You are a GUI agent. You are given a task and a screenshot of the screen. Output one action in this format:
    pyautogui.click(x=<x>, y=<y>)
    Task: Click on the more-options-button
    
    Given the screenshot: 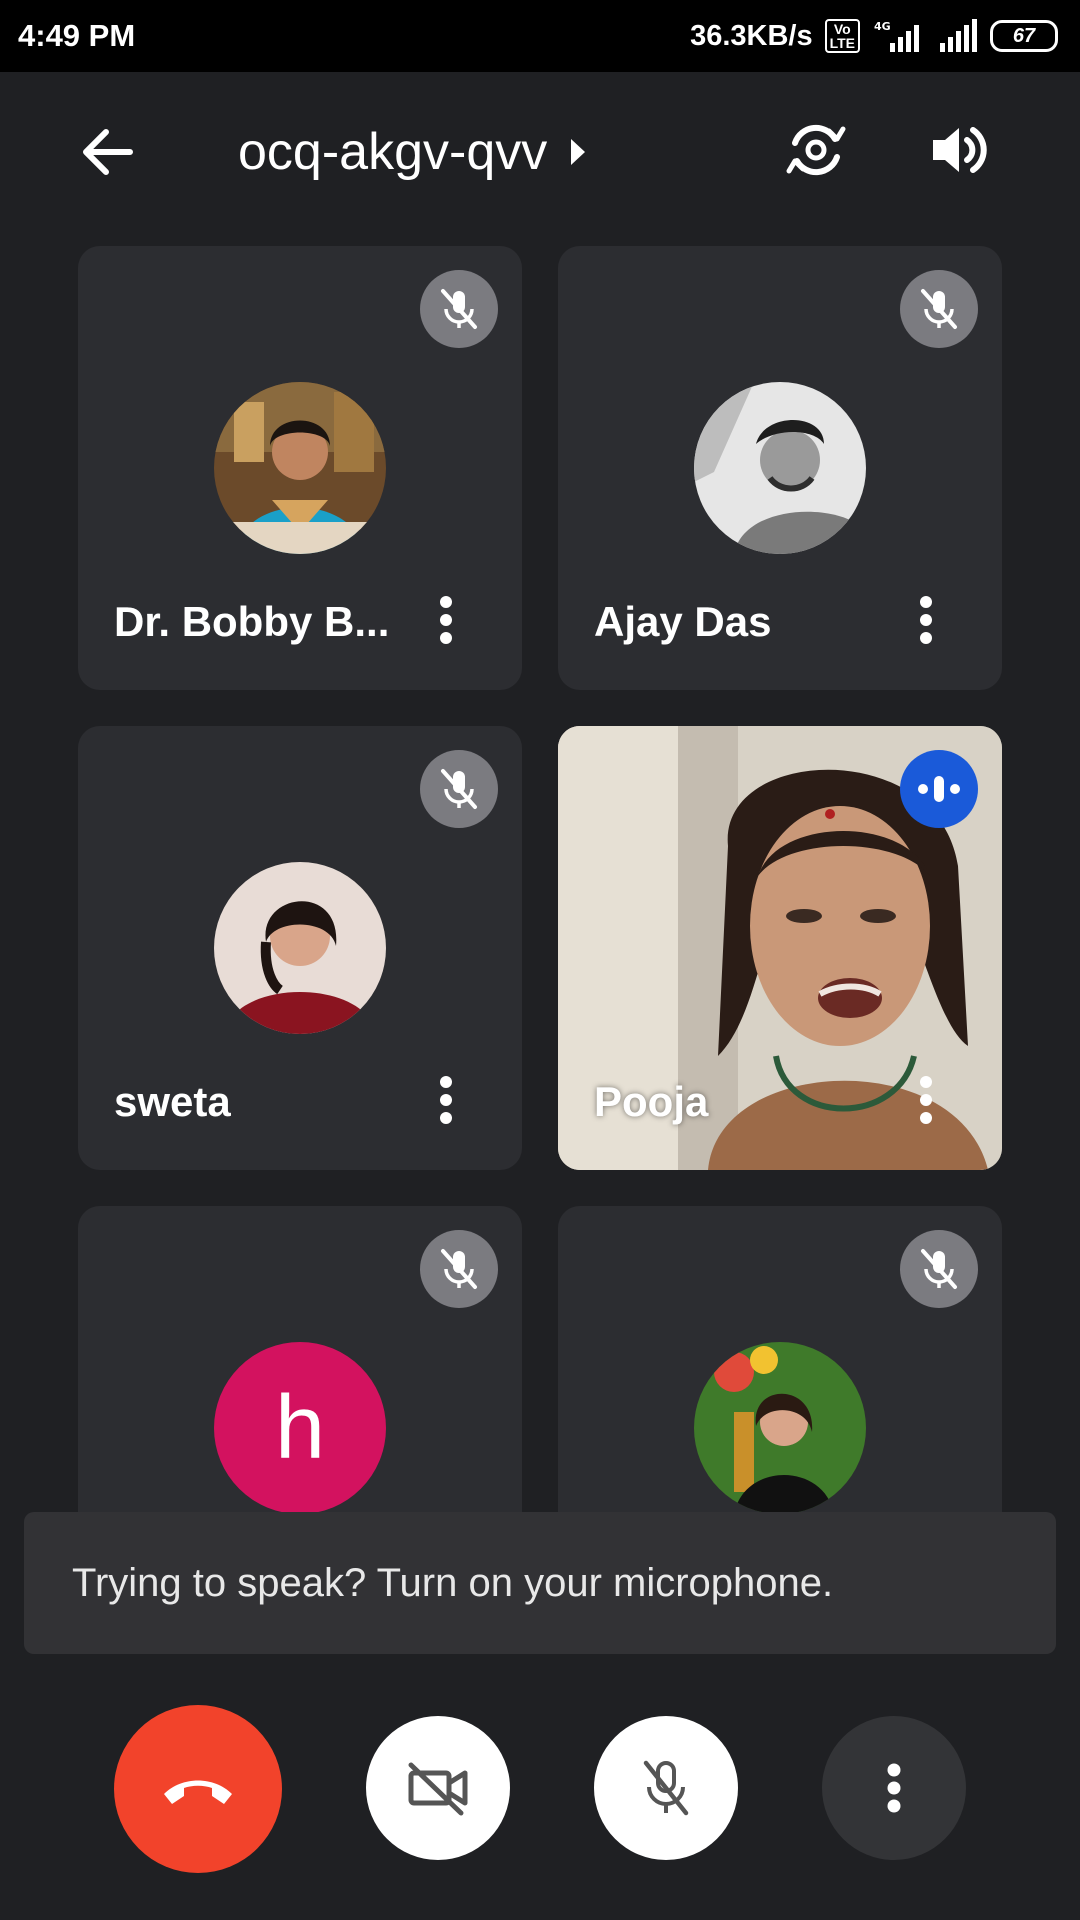 What is the action you would take?
    pyautogui.click(x=894, y=1788)
    